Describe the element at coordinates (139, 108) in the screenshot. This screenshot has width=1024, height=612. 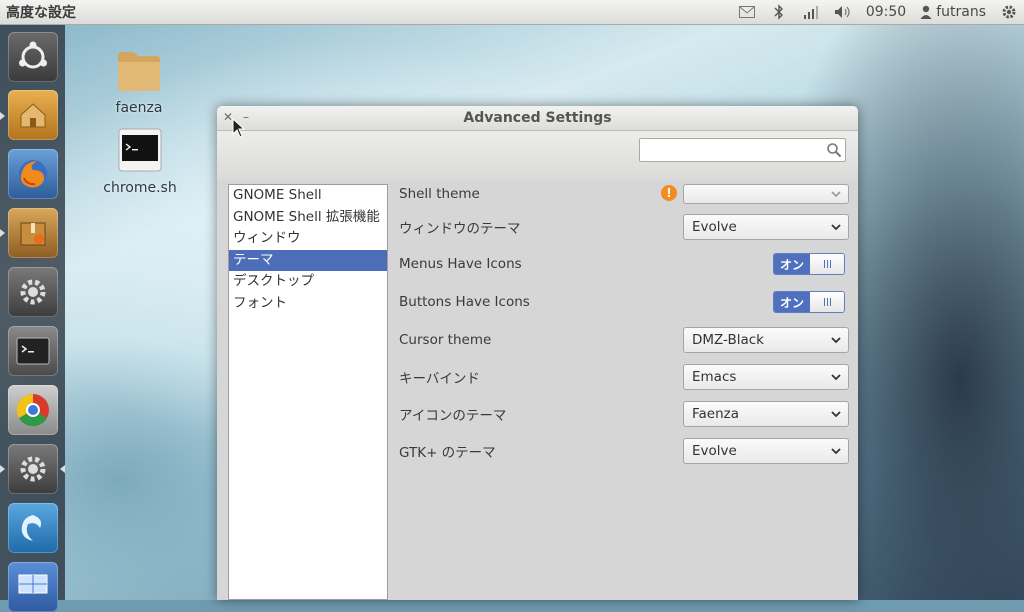
I see `desktop-icon-label: faenza` at that location.